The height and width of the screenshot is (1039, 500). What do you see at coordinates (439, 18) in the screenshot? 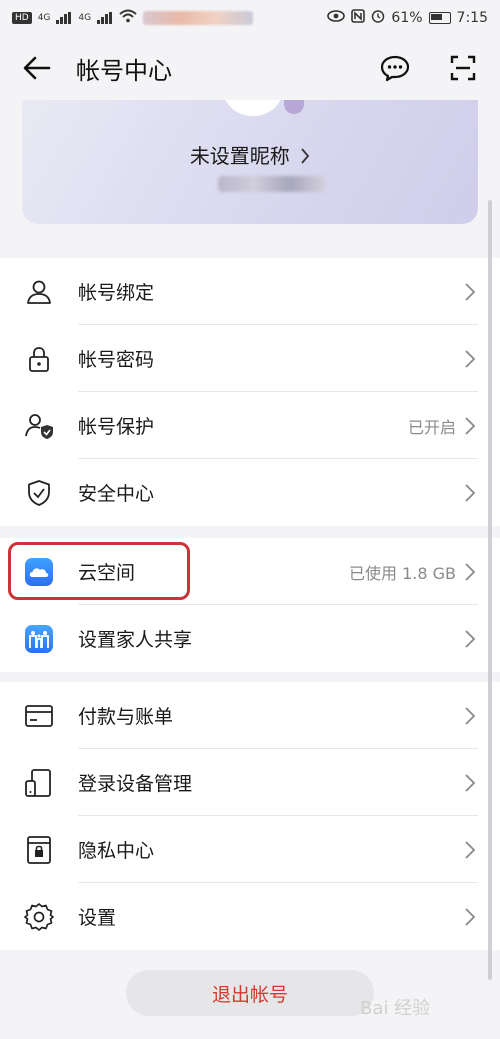
I see `battery-icon` at bounding box center [439, 18].